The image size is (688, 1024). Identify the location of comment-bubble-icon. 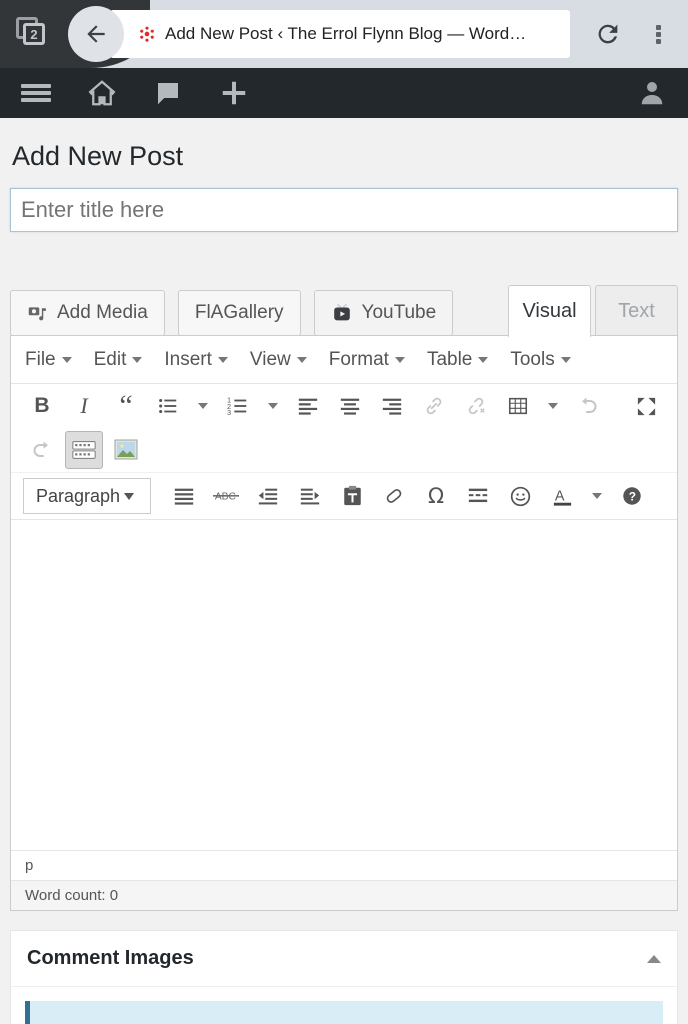
(168, 94).